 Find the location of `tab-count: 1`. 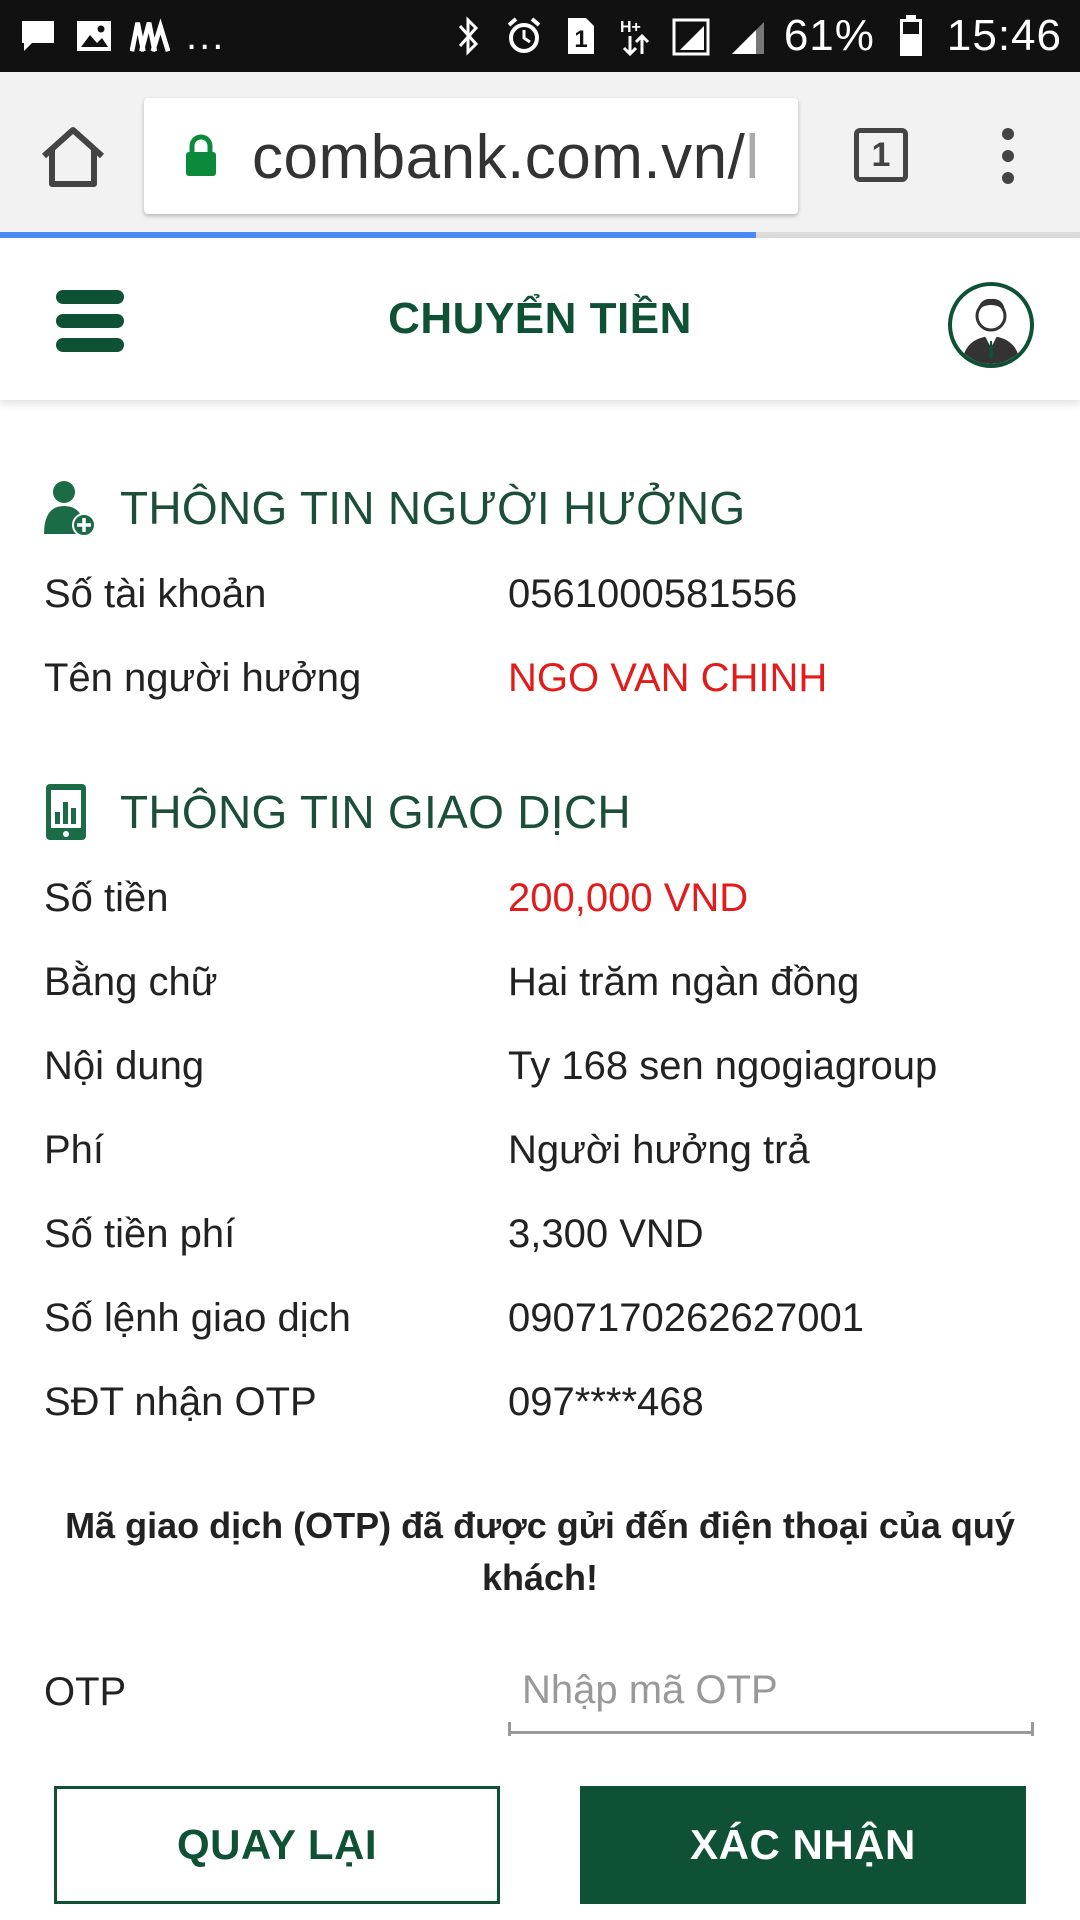

tab-count: 1 is located at coordinates (881, 154).